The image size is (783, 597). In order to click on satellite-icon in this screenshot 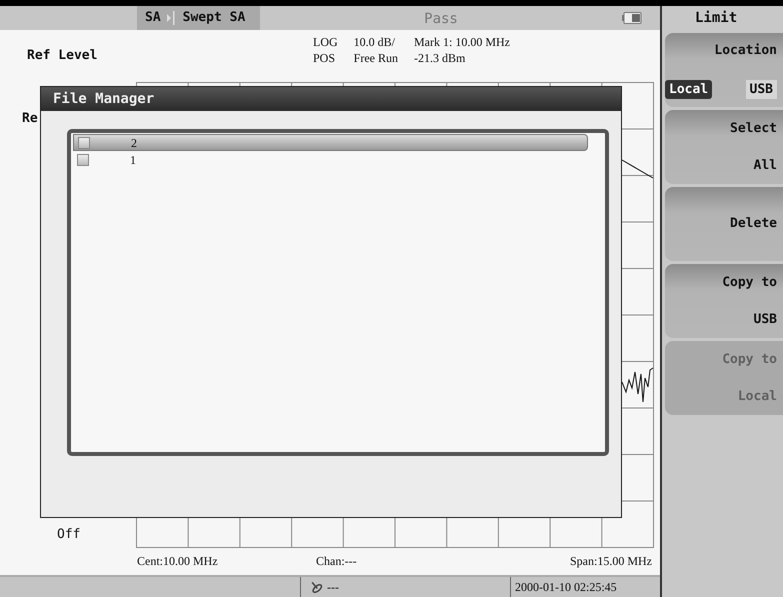, I will do `click(316, 587)`.